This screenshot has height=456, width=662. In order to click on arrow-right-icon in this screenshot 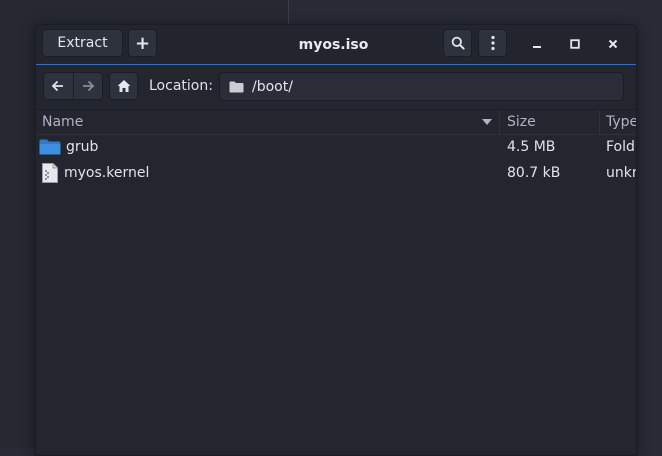, I will do `click(88, 86)`.